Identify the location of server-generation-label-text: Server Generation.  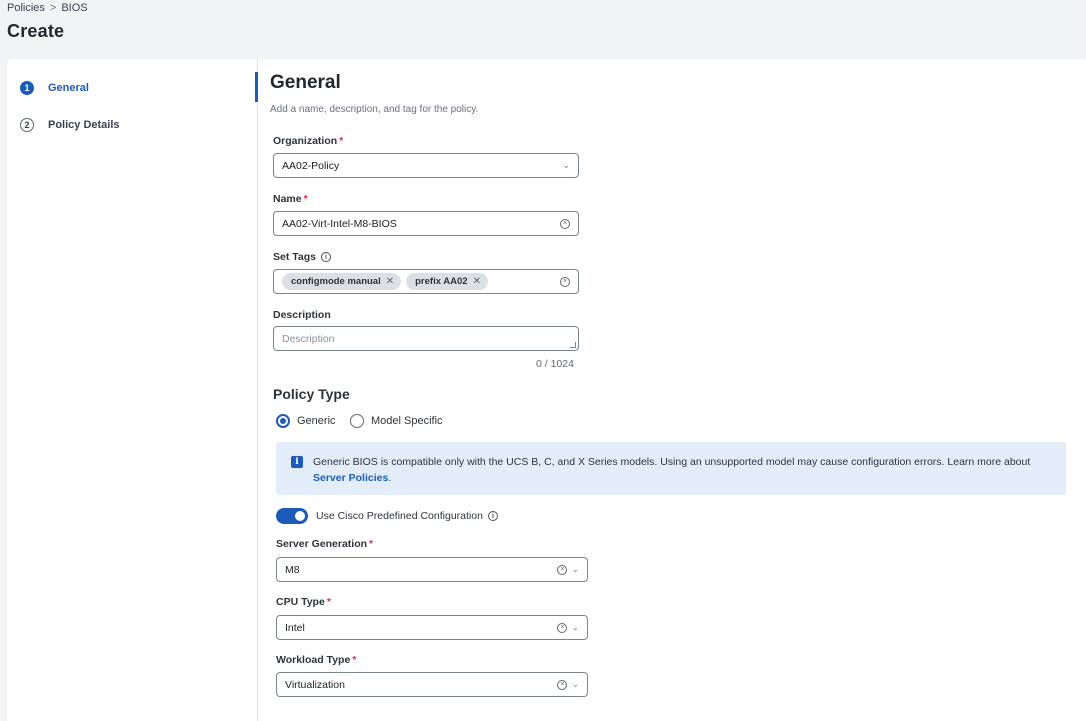
(322, 544).